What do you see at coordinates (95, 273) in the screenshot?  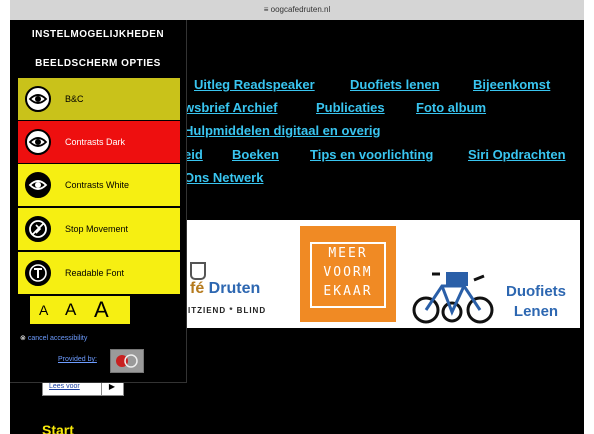 I see `option-label: Readable Font` at bounding box center [95, 273].